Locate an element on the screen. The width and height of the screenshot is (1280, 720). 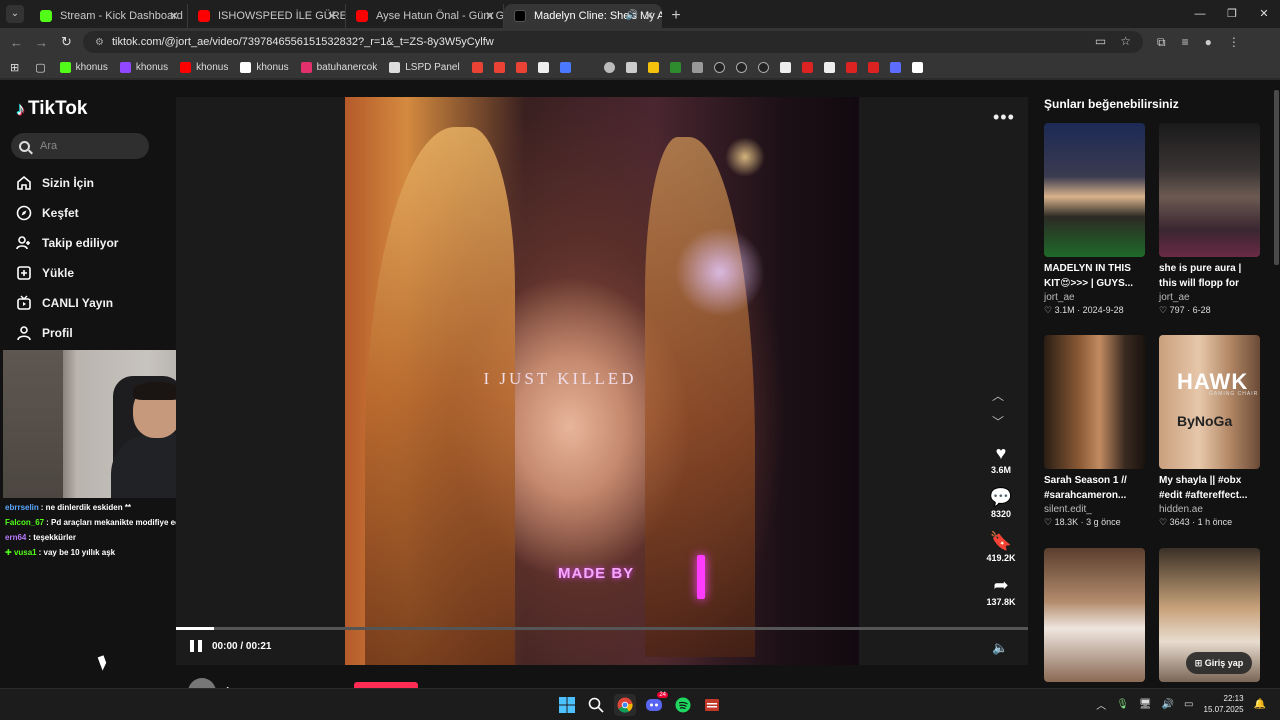
video-progress-bar is located at coordinates (602, 628).